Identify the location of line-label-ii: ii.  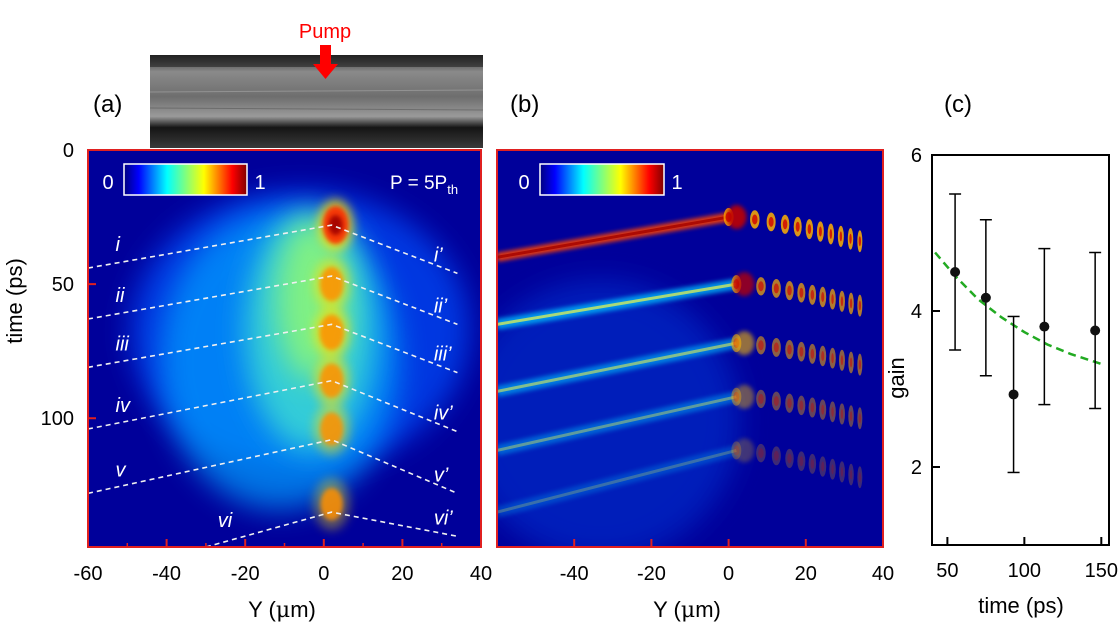
(120, 296).